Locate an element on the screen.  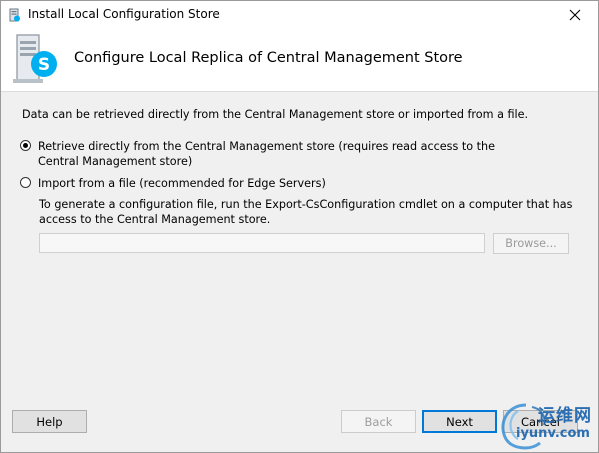
title-bar: Install Local Configuration Store is located at coordinates (299, 15).